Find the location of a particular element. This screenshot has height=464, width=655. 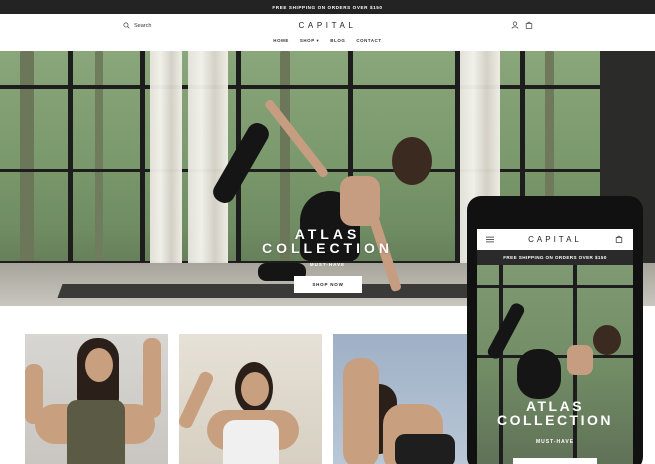

main-nav: HOME SHOP ▾ BLOG CONTACT is located at coordinates (327, 41).